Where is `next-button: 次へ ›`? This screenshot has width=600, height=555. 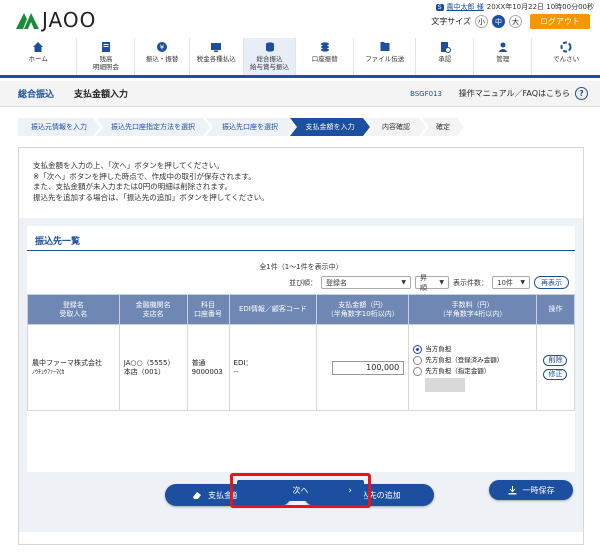
next-button: 次へ › is located at coordinates (300, 490).